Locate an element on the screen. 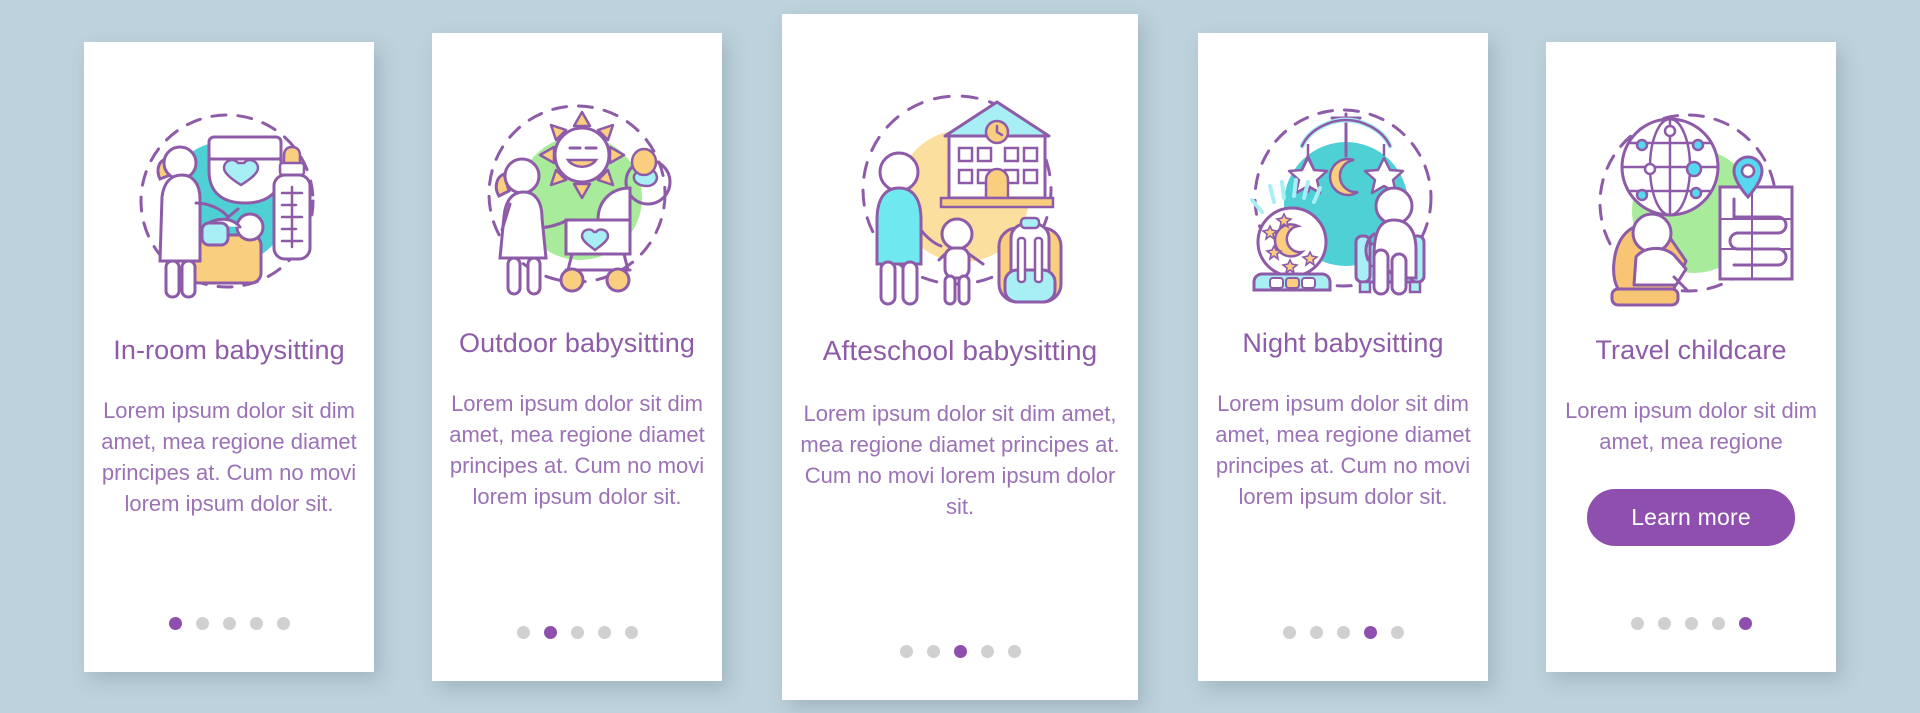  learn-more-button: Learn more is located at coordinates (1691, 517).